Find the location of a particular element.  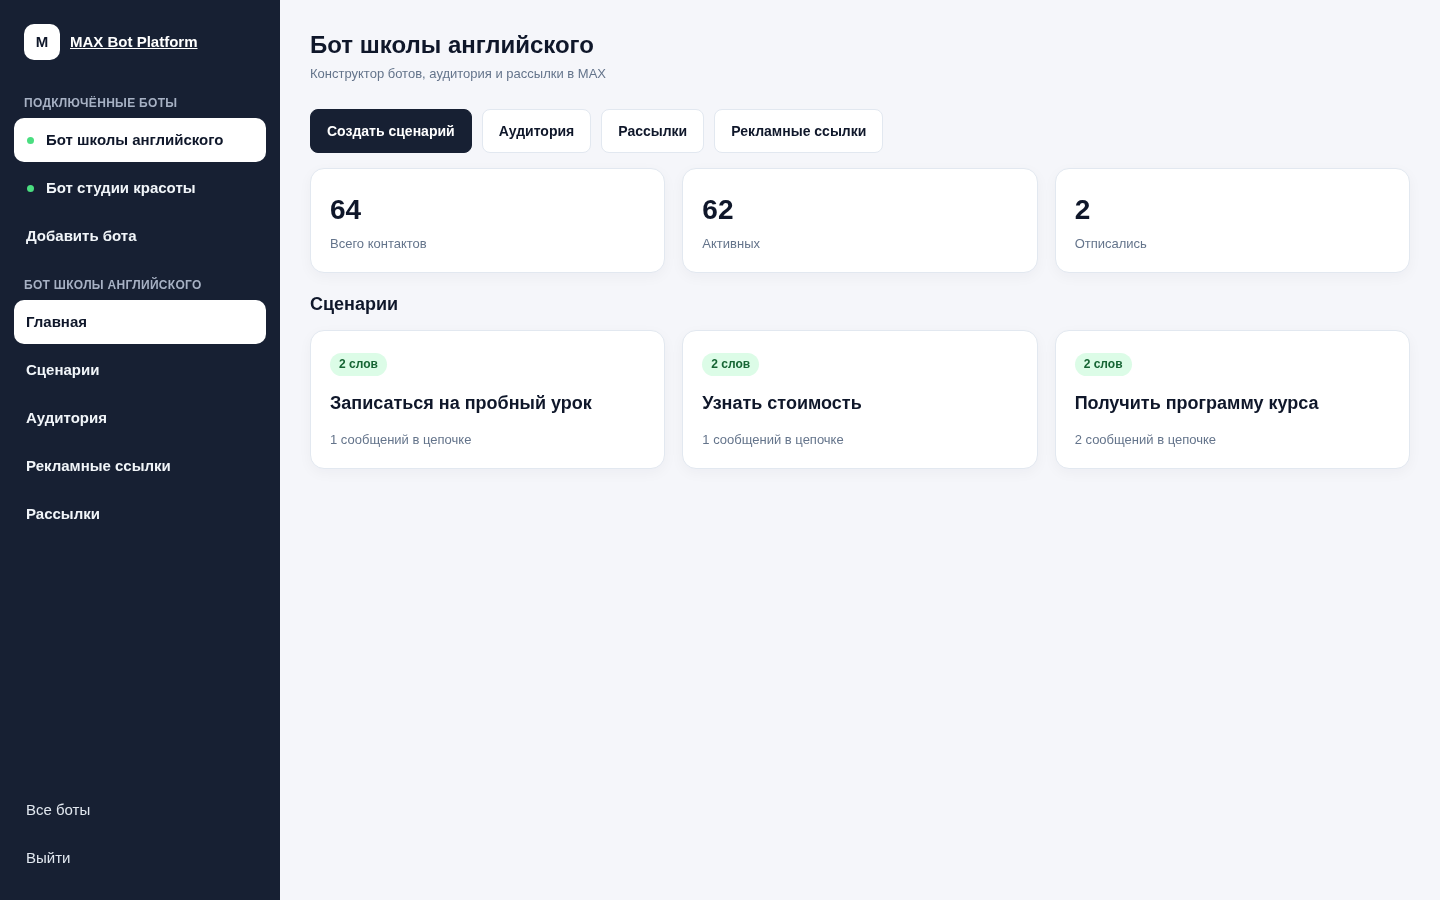

sidebar-item: Рассылки is located at coordinates (140, 514).